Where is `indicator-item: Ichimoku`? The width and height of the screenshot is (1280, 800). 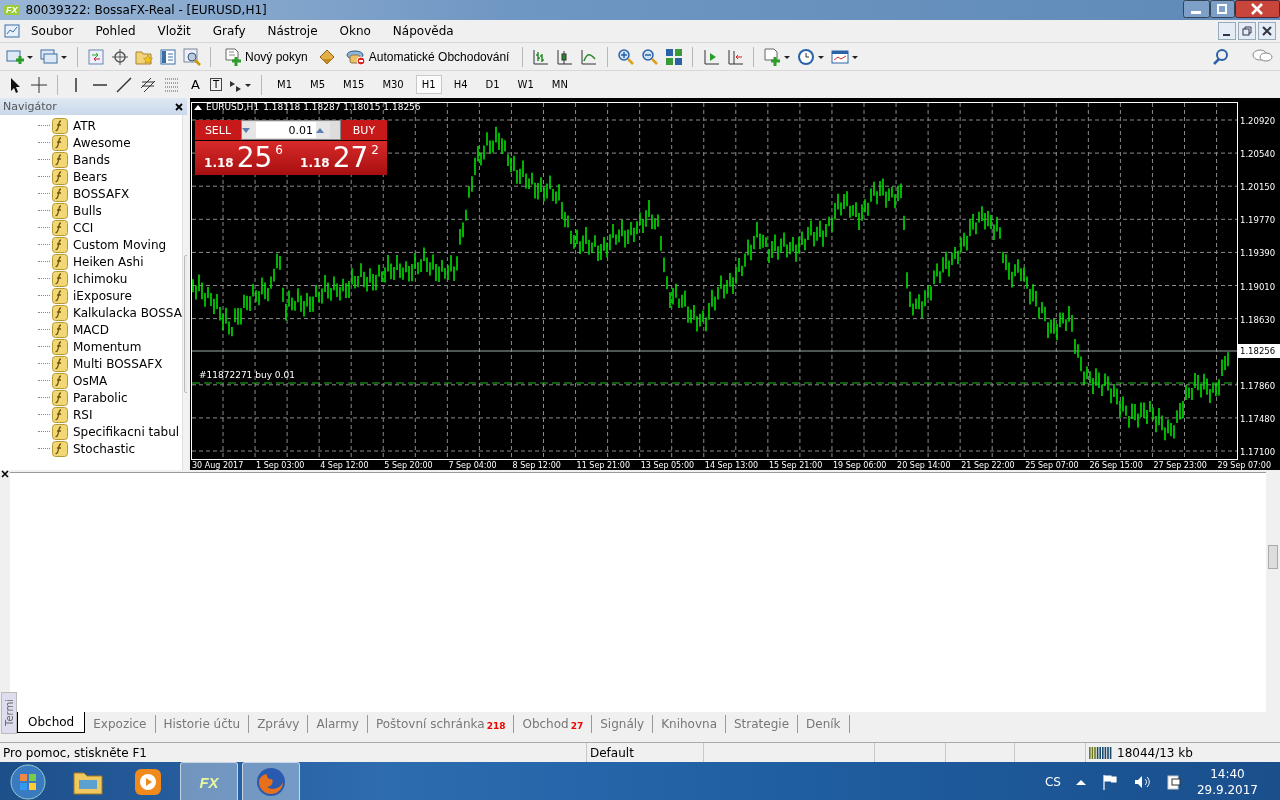 indicator-item: Ichimoku is located at coordinates (100, 278).